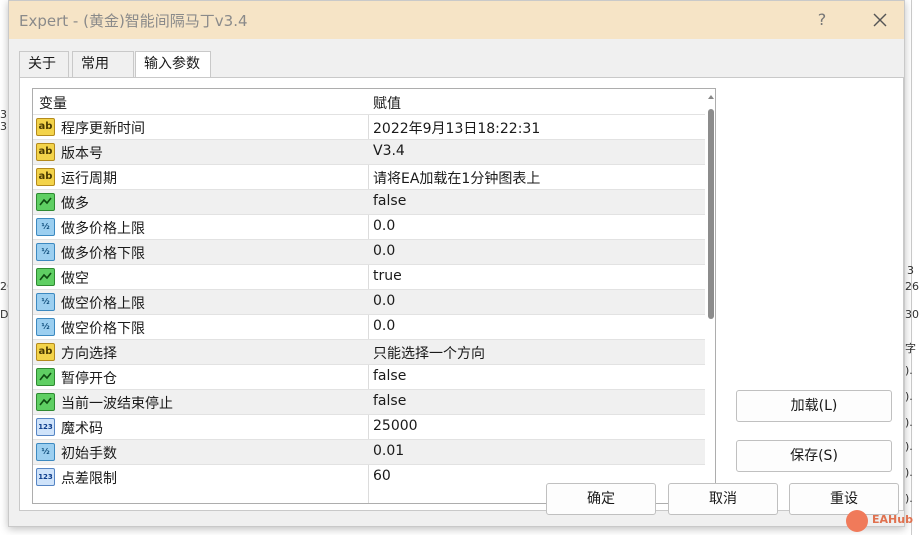  Describe the element at coordinates (89, 479) in the screenshot. I see `parameter-name: 点差限制` at that location.